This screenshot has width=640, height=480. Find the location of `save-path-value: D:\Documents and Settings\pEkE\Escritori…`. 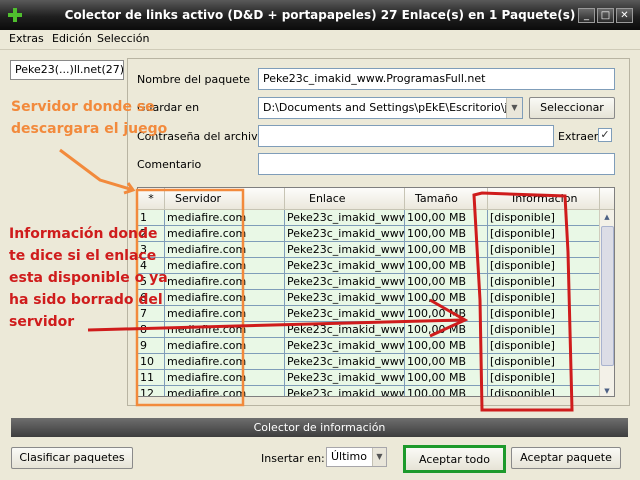

save-path-value: D:\Documents and Settings\pEkE\Escritori… is located at coordinates (393, 107).